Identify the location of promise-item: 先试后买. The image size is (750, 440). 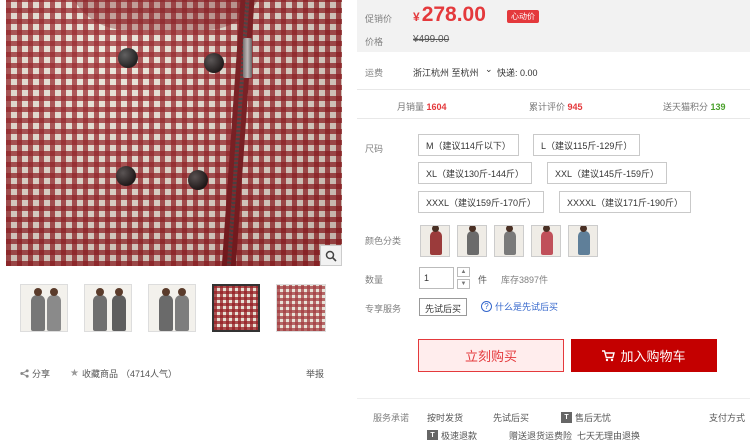
(511, 417).